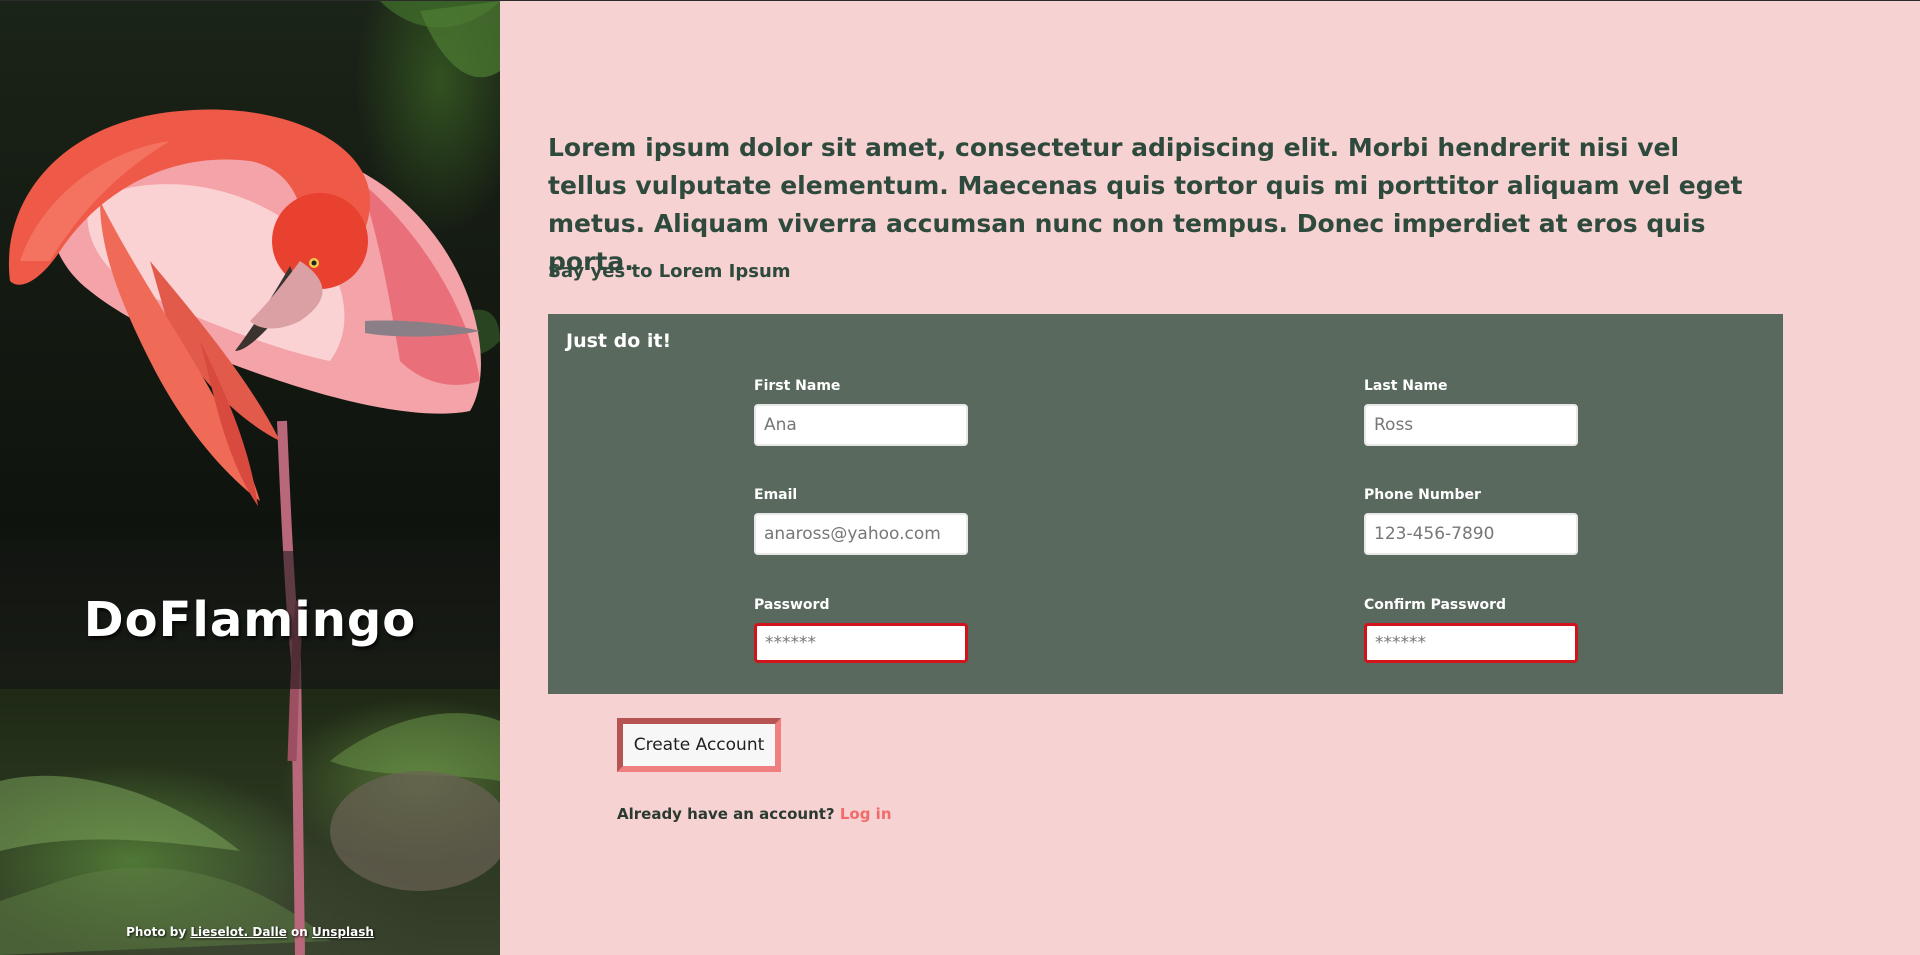 The image size is (1920, 955). I want to click on password-input, so click(861, 643).